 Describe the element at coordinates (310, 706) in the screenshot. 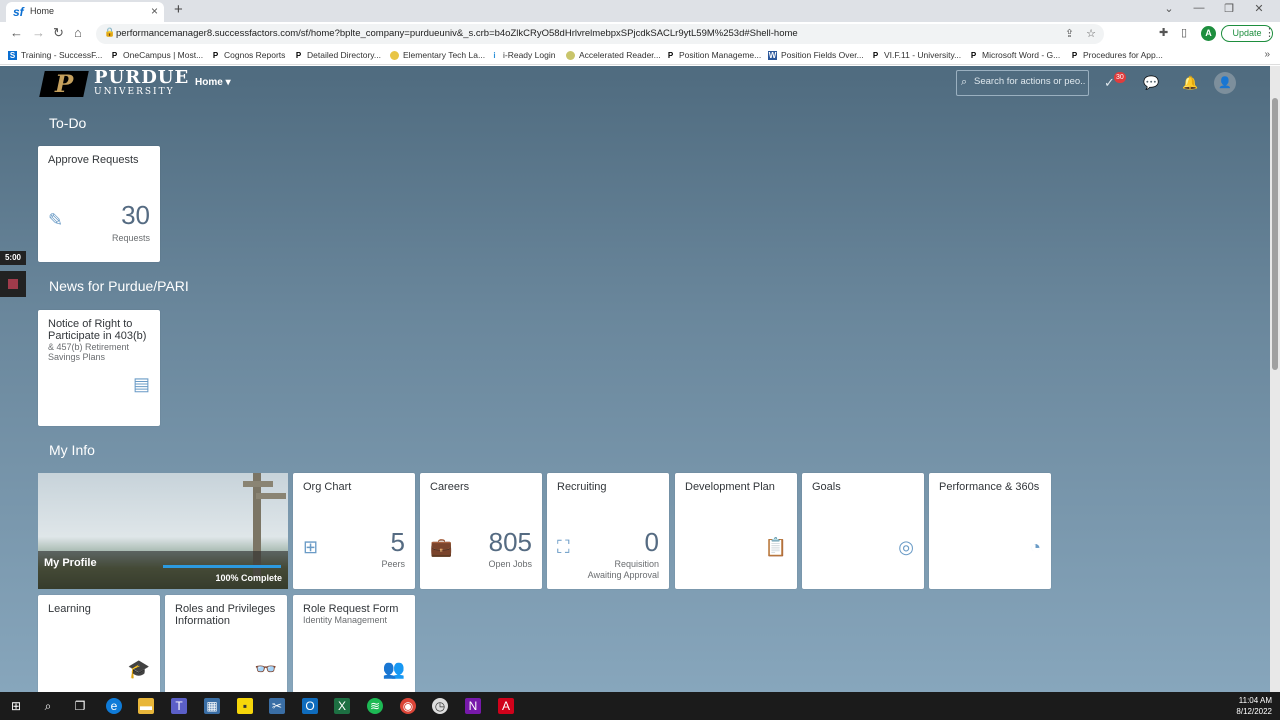

I see `outlook-icon: O` at that location.